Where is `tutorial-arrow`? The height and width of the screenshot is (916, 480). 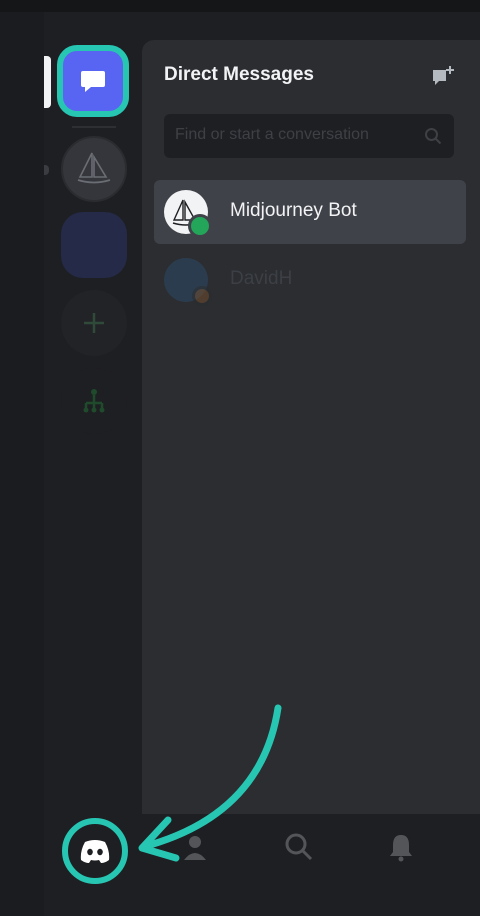
tutorial-arrow is located at coordinates (210, 783).